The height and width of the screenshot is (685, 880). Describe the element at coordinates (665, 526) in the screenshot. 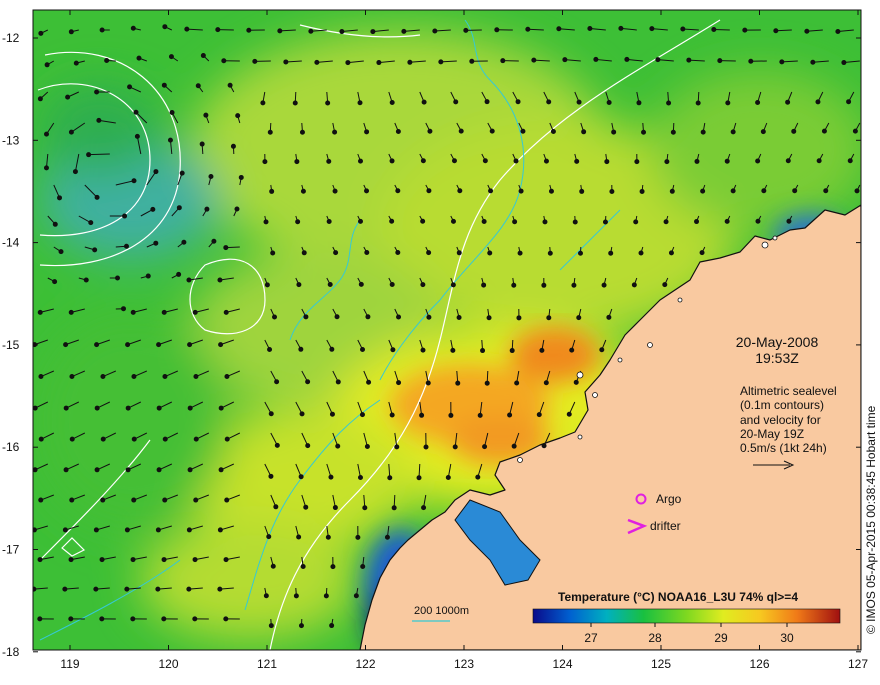

I see `legend-drifter-label: drifter` at that location.